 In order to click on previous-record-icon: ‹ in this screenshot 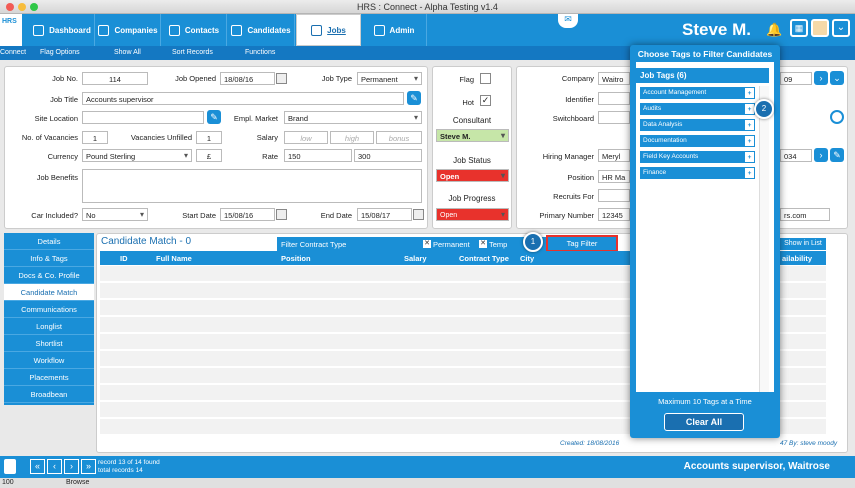, I will do `click(54, 466)`.